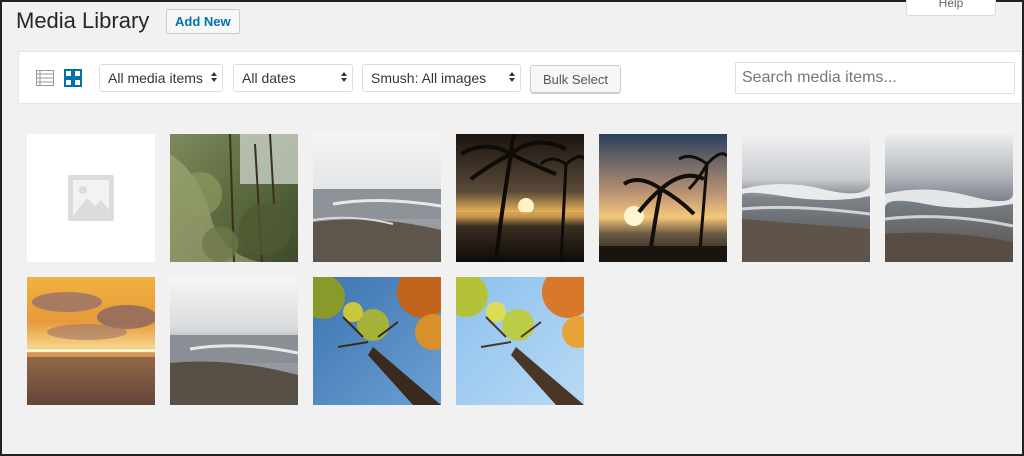  I want to click on ocean-sunset-thumbnail, so click(91, 341).